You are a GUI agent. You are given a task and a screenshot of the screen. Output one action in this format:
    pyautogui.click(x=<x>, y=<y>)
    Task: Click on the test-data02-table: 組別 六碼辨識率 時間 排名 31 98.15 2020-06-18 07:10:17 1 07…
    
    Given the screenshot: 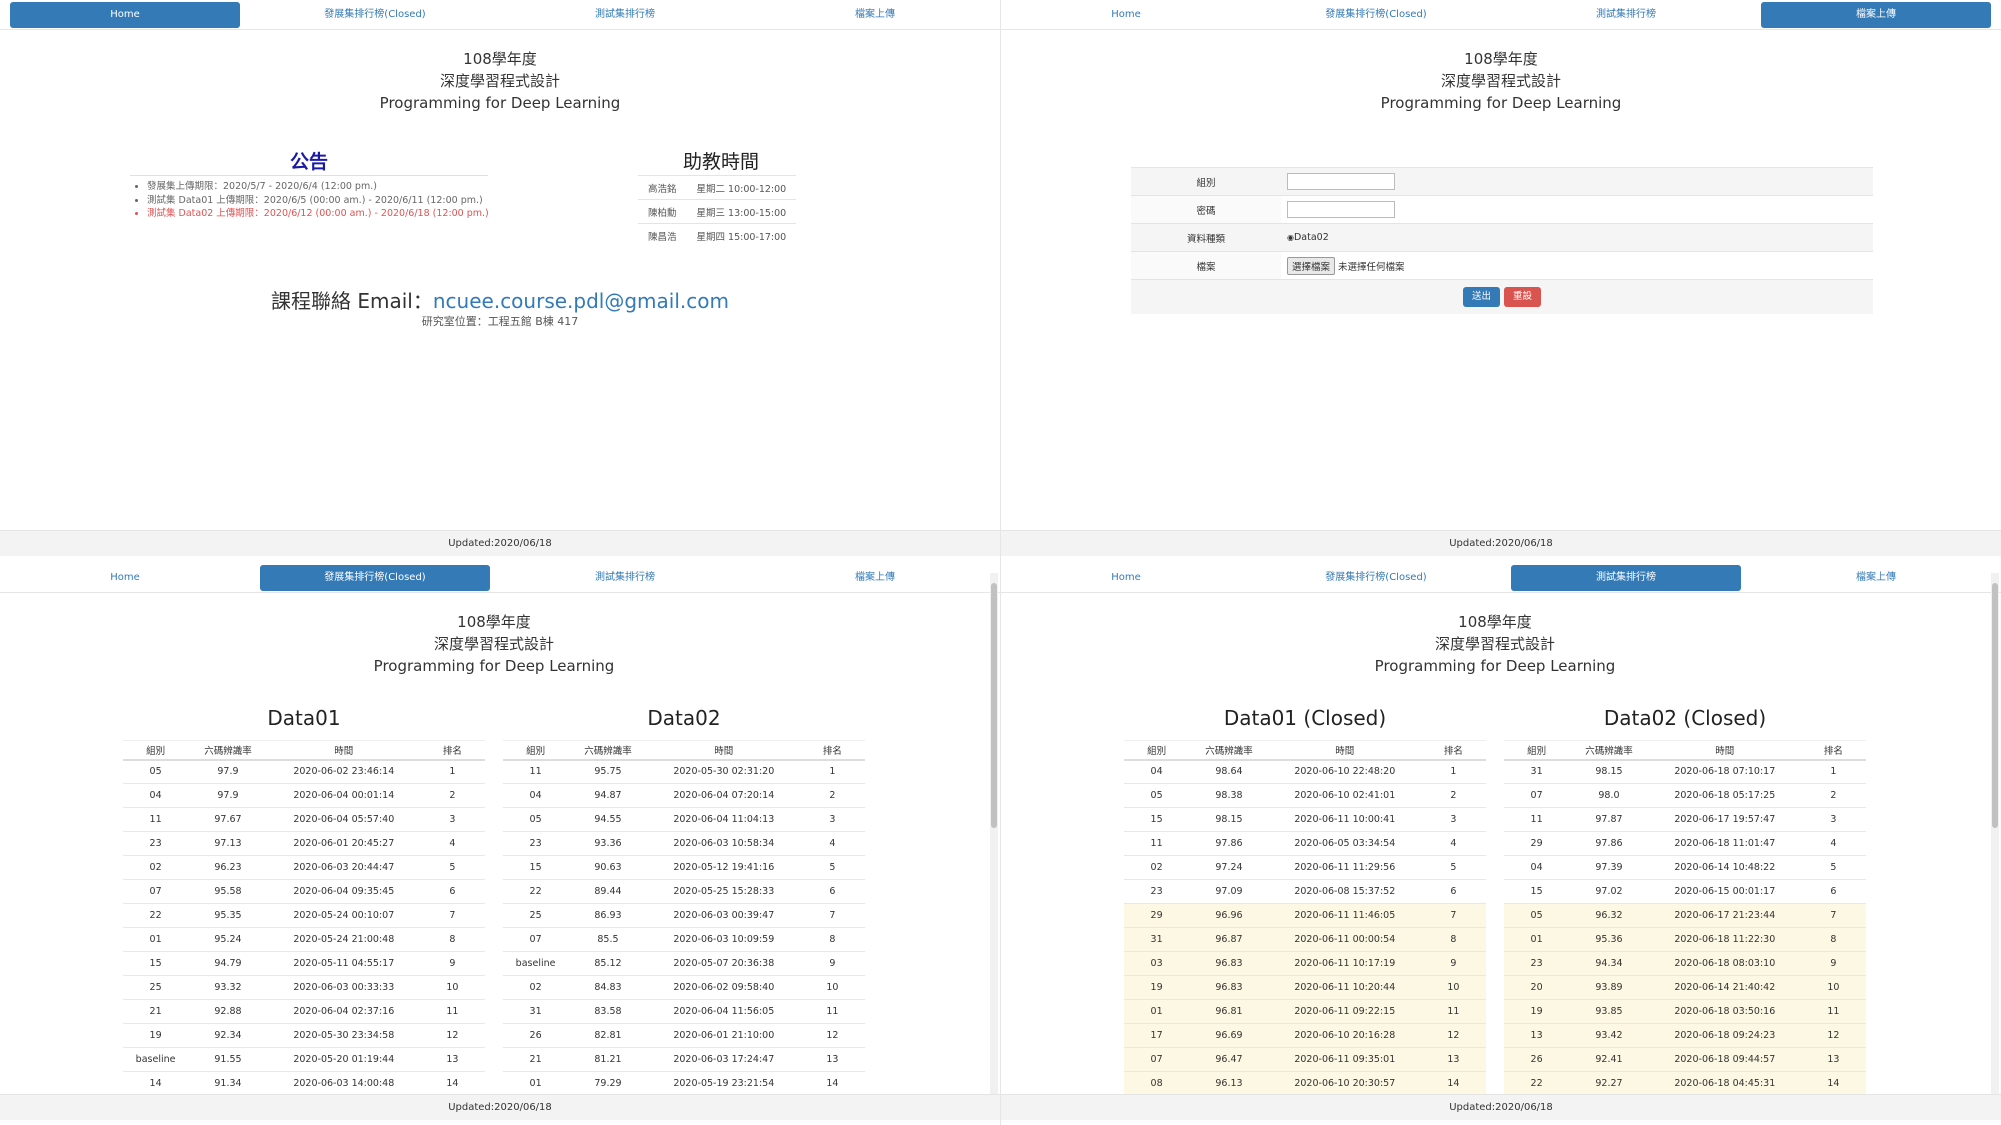 What is the action you would take?
    pyautogui.click(x=1685, y=918)
    